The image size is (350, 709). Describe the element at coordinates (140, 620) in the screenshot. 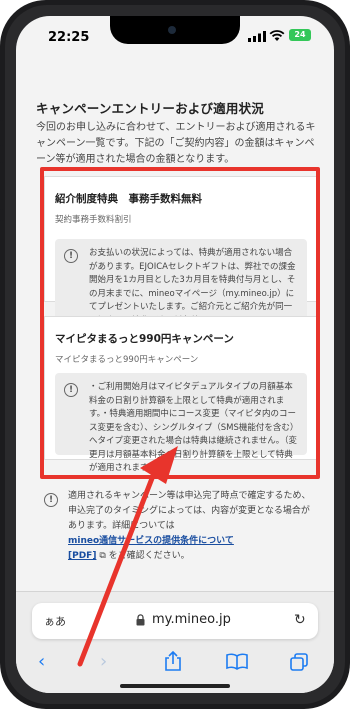

I see `lock-icon` at that location.